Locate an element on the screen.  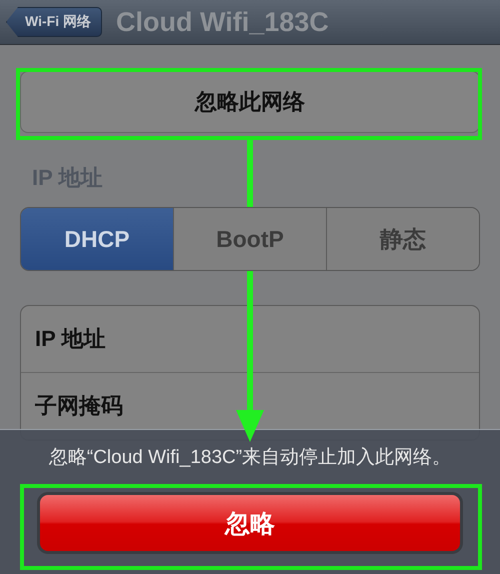
back-button: Wi-Fi 网络 is located at coordinates (54, 22).